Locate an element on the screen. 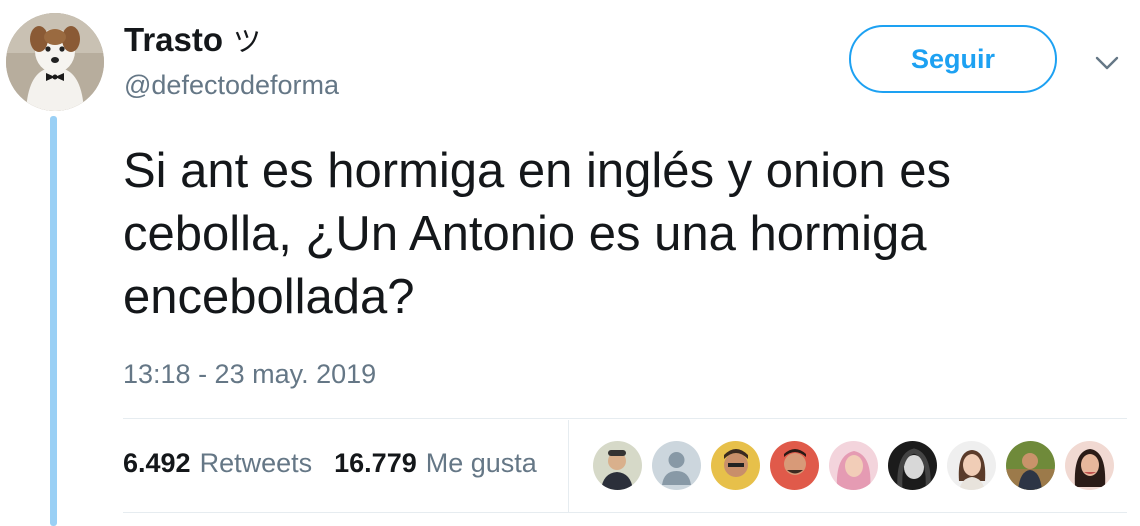 This screenshot has width=1140, height=526. tweet-stats: 6.492 Retweets 16.779 Me gusta is located at coordinates (330, 463).